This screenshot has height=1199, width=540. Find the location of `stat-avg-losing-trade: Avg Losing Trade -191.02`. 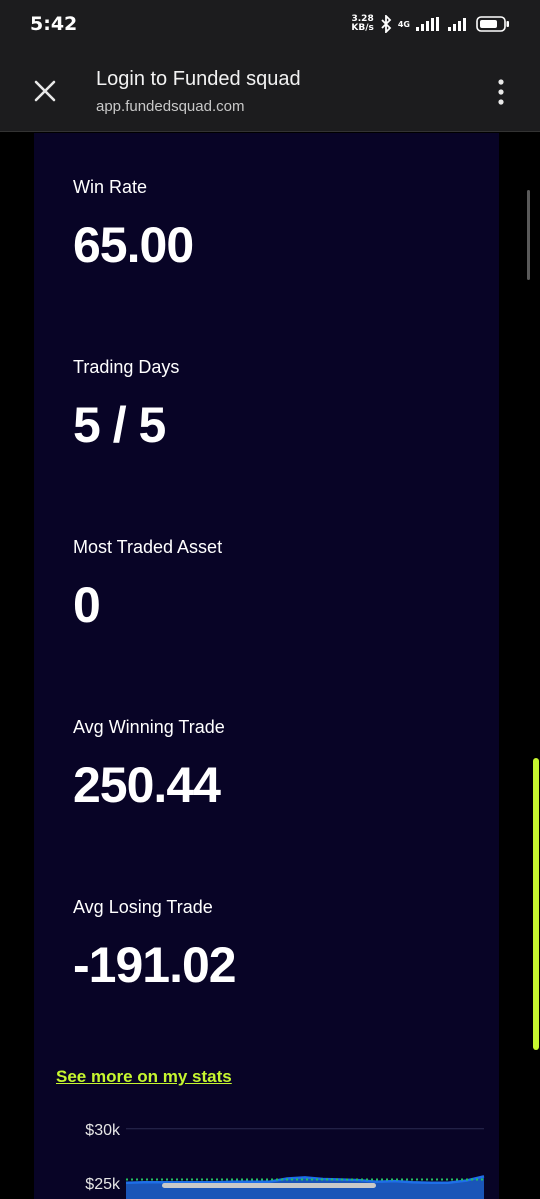

stat-avg-losing-trade: Avg Losing Trade -191.02 is located at coordinates (155, 945).